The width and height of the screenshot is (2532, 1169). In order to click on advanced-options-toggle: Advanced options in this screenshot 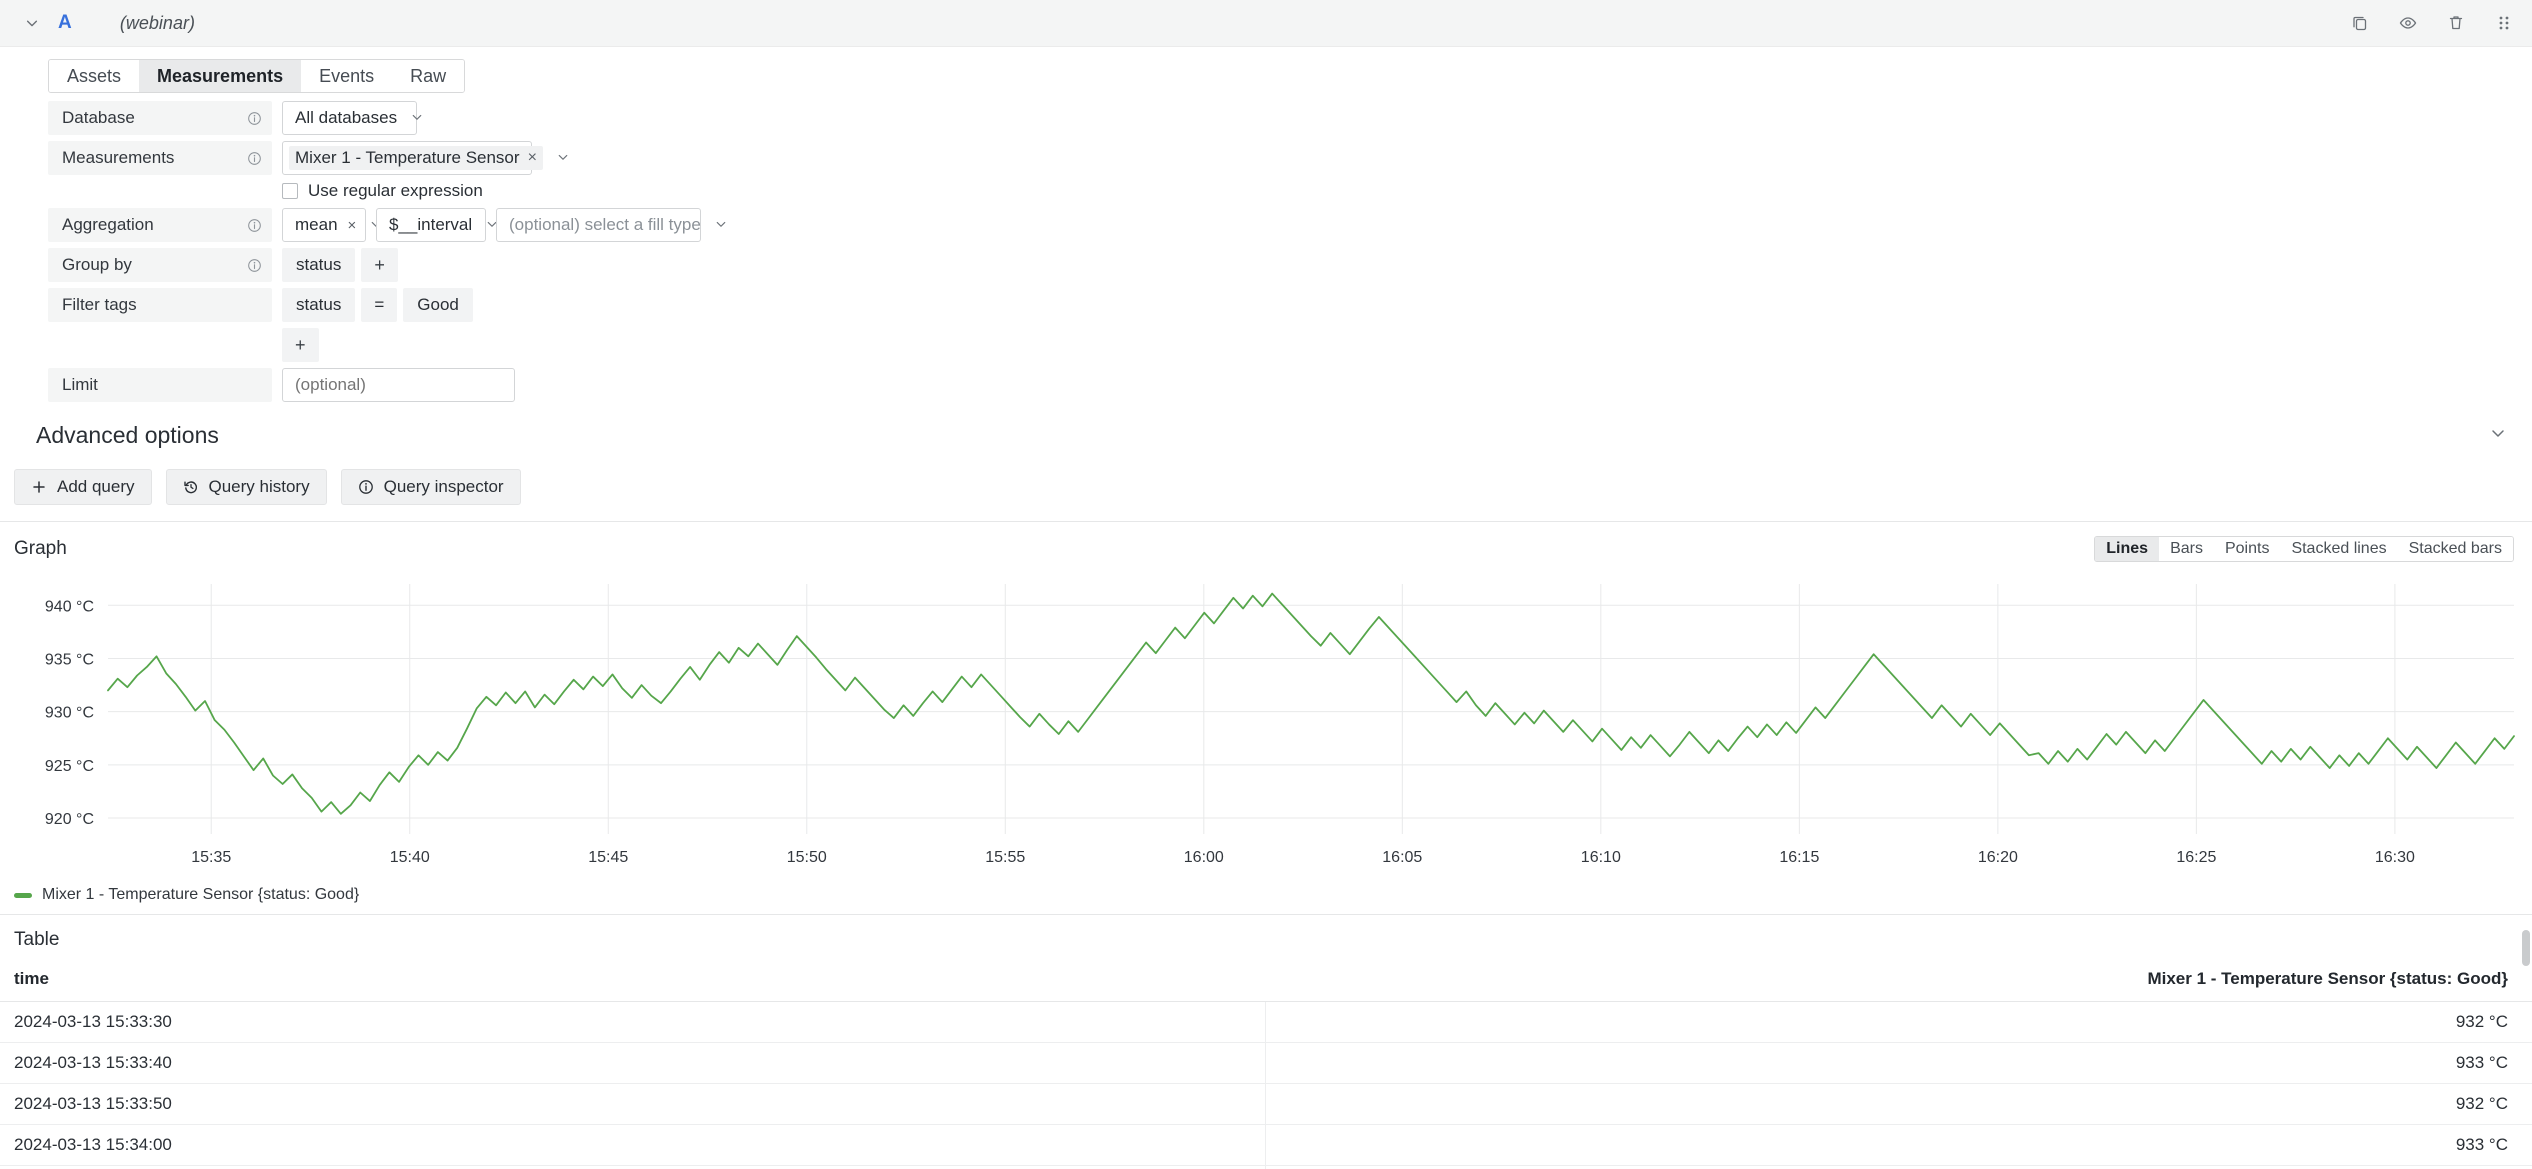, I will do `click(1266, 435)`.